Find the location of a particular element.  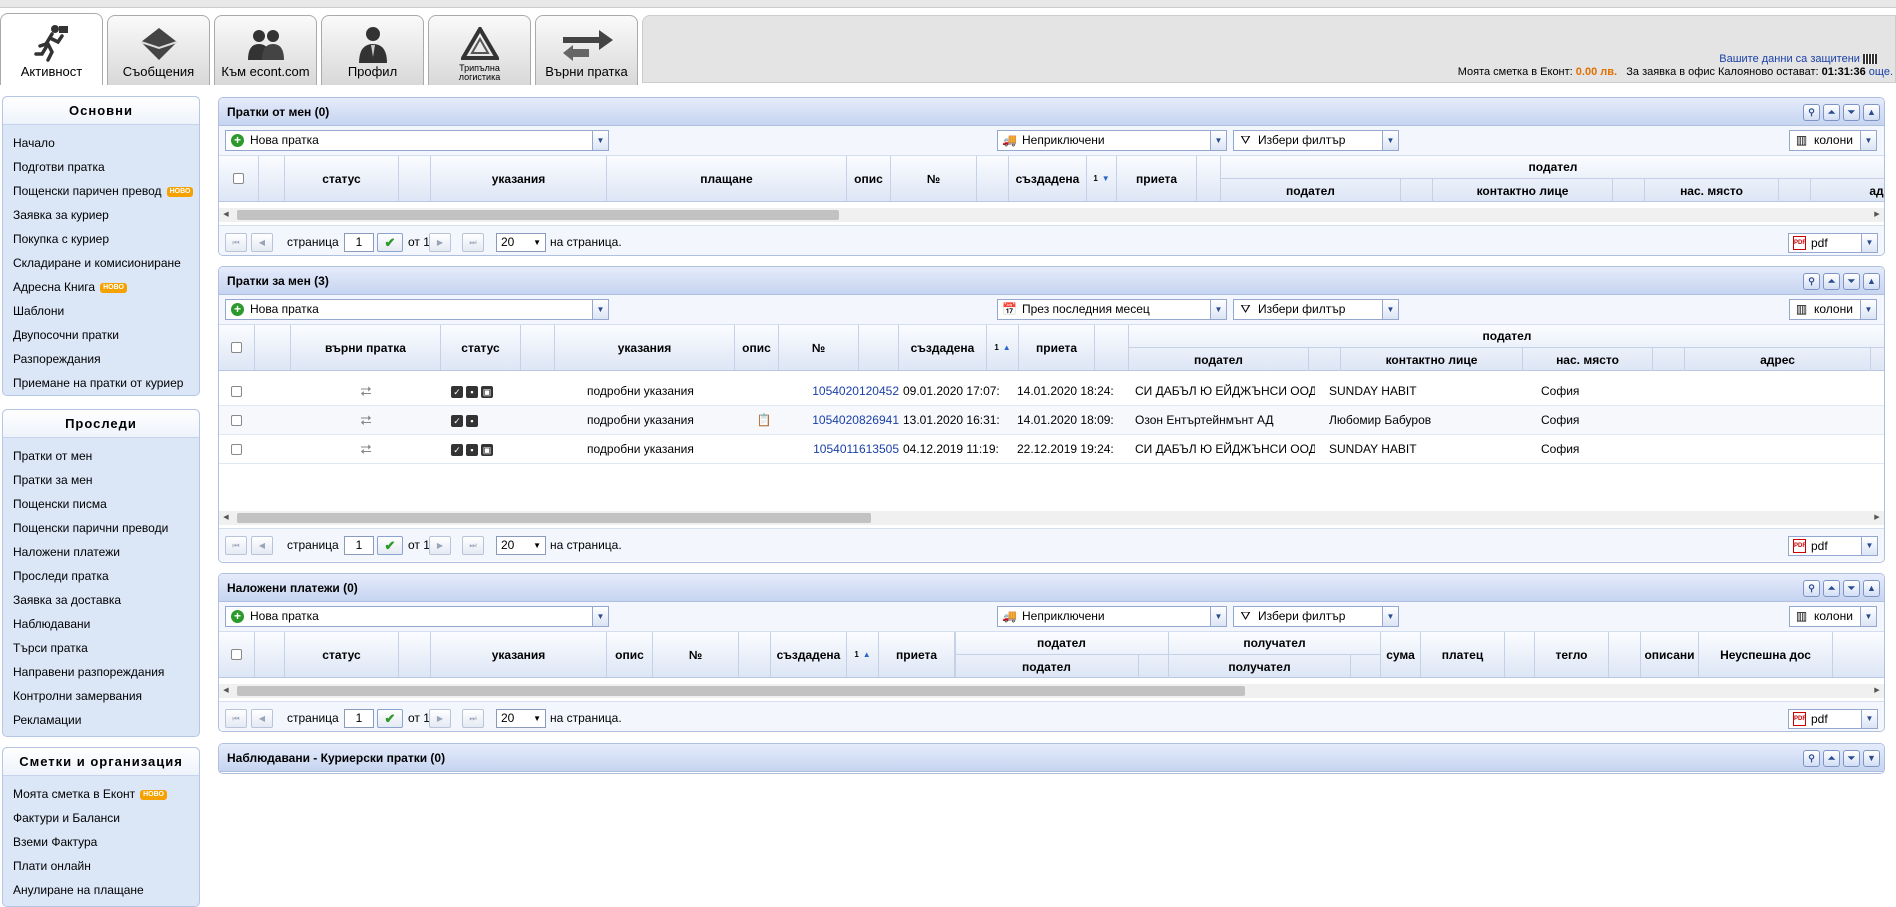

sidebar-item: Контролни замервания is located at coordinates (106, 696).